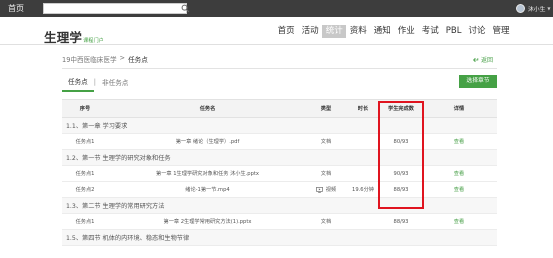 The width and height of the screenshot is (553, 258). What do you see at coordinates (128, 238) in the screenshot?
I see `section-title: 1.5、第四节 机体的内环境、稳态和生物节律` at bounding box center [128, 238].